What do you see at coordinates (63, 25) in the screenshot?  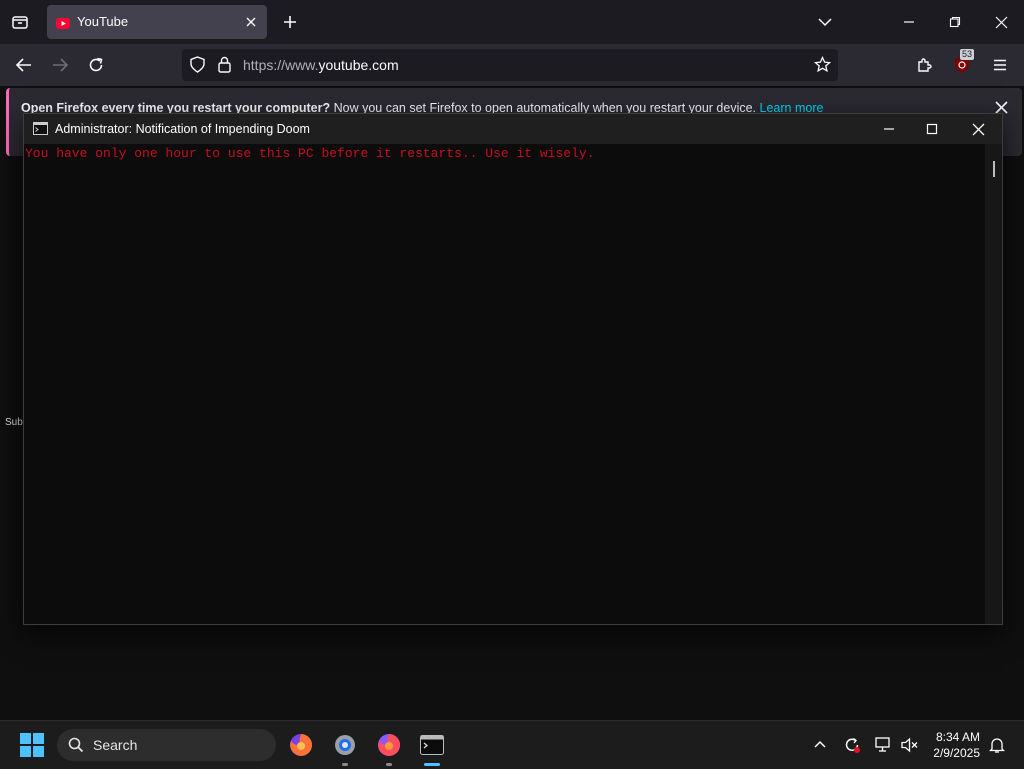 I see `youtube-favicon-icon` at bounding box center [63, 25].